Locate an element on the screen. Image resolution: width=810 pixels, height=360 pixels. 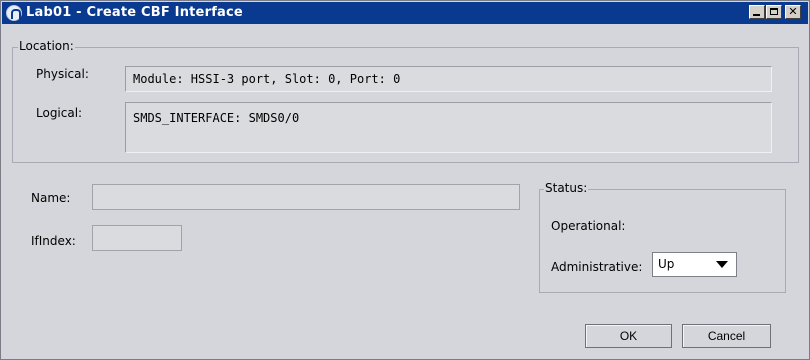
close-button: ✕ is located at coordinates (793, 12).